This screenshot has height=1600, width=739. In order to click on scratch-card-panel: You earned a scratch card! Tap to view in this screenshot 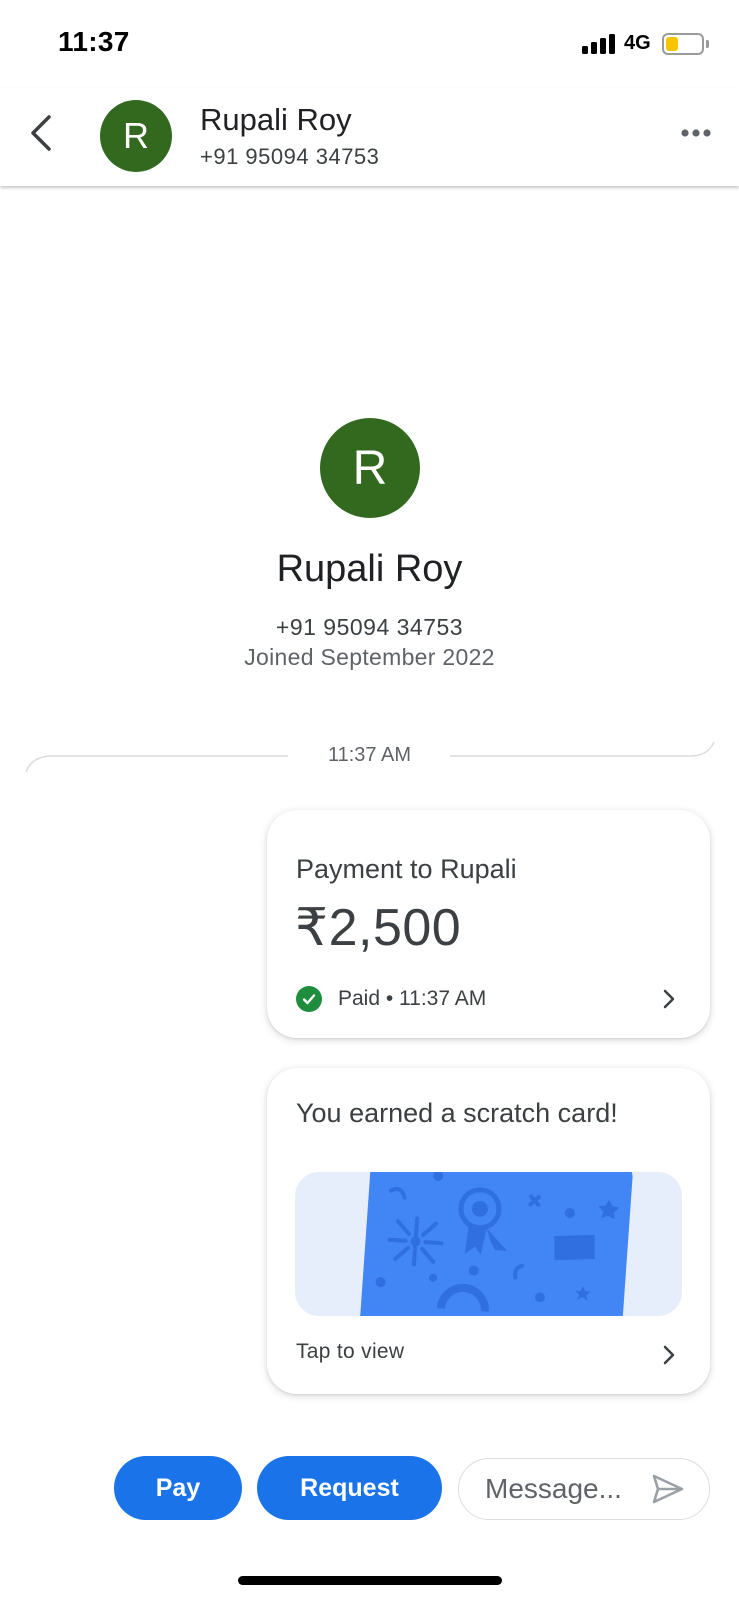, I will do `click(488, 1231)`.